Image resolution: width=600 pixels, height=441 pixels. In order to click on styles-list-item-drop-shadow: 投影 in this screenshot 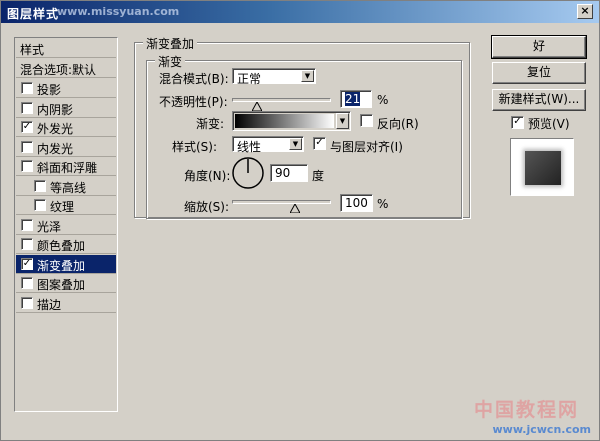, I will do `click(66, 88)`.